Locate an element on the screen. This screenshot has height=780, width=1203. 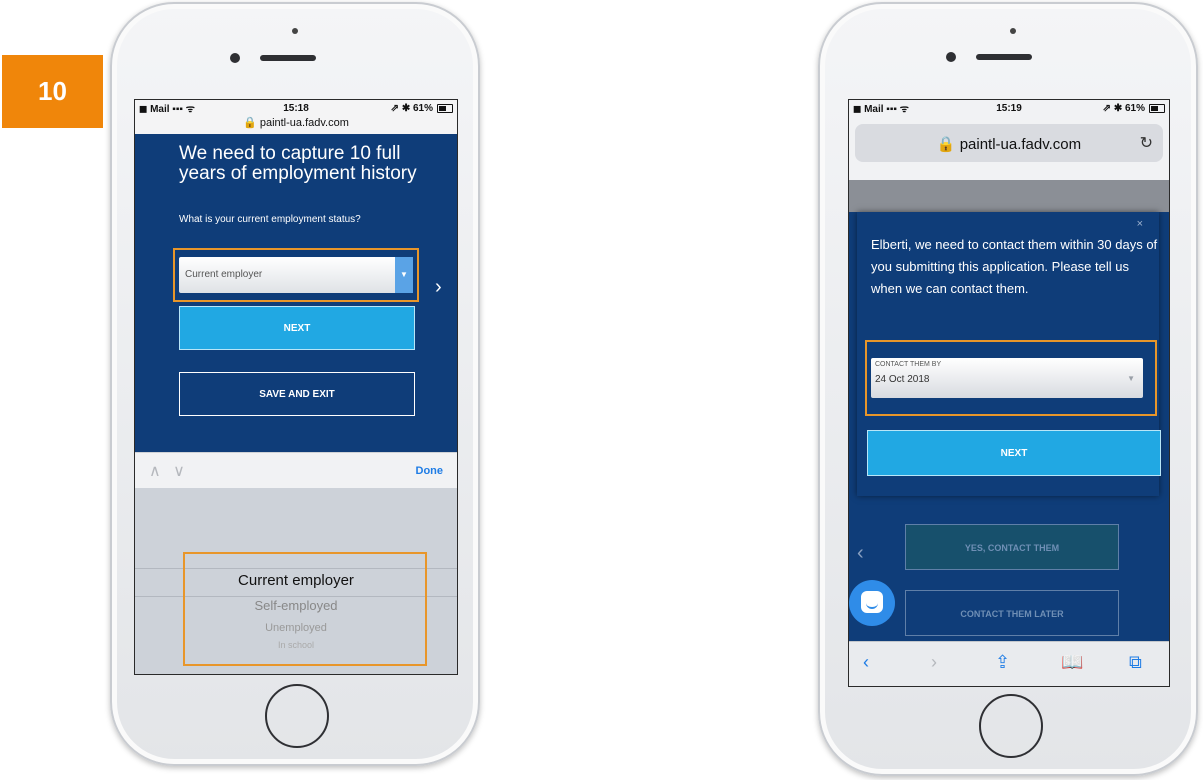
bookmarks-icon: 📖 is located at coordinates (1072, 662).